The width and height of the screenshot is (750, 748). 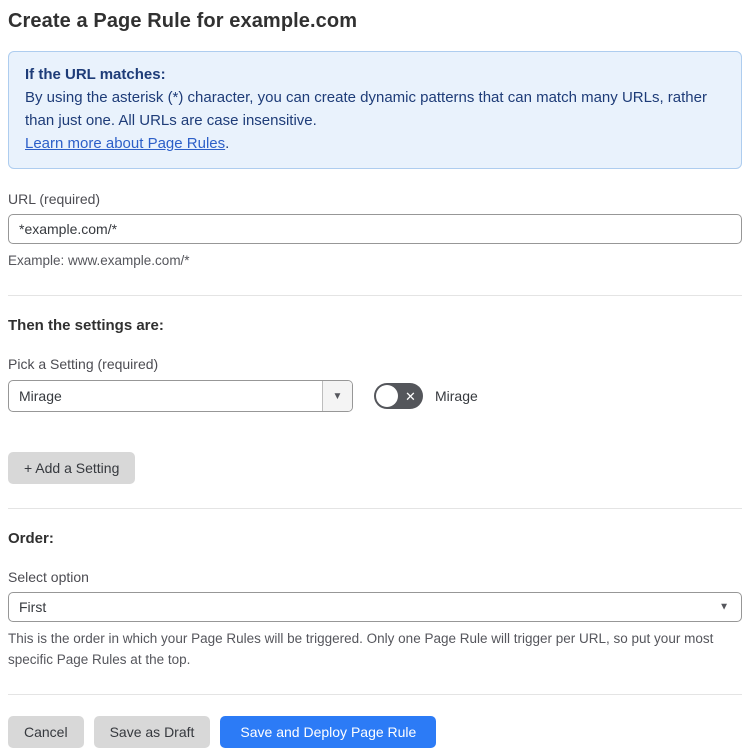 I want to click on order-section-heading: Order:, so click(x=31, y=538).